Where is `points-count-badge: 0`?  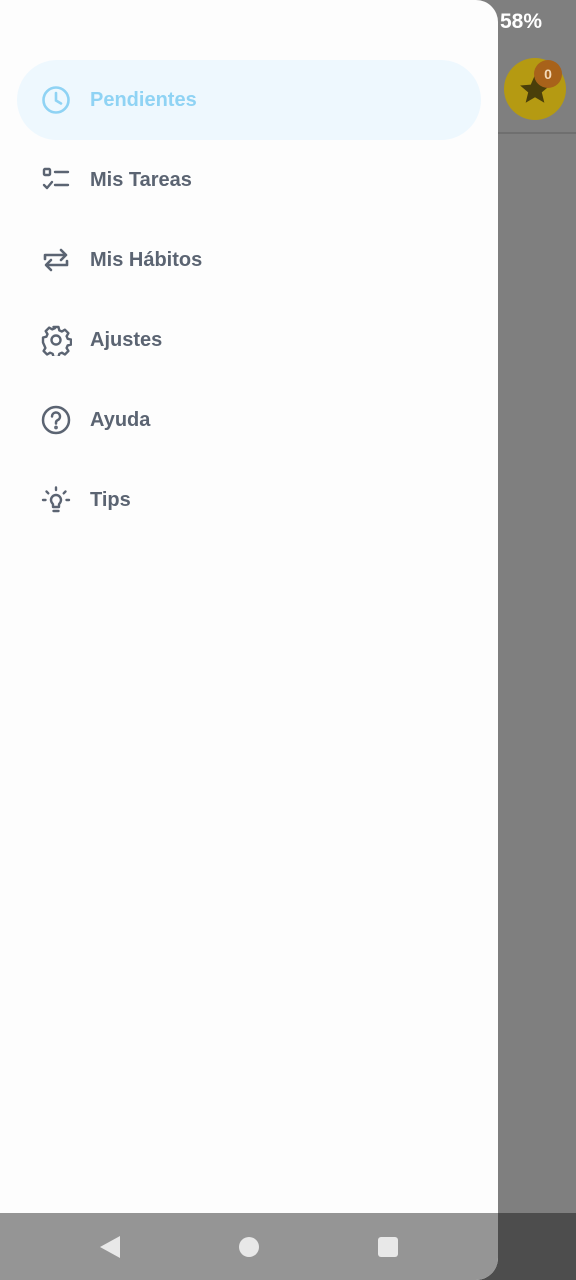 points-count-badge: 0 is located at coordinates (548, 74).